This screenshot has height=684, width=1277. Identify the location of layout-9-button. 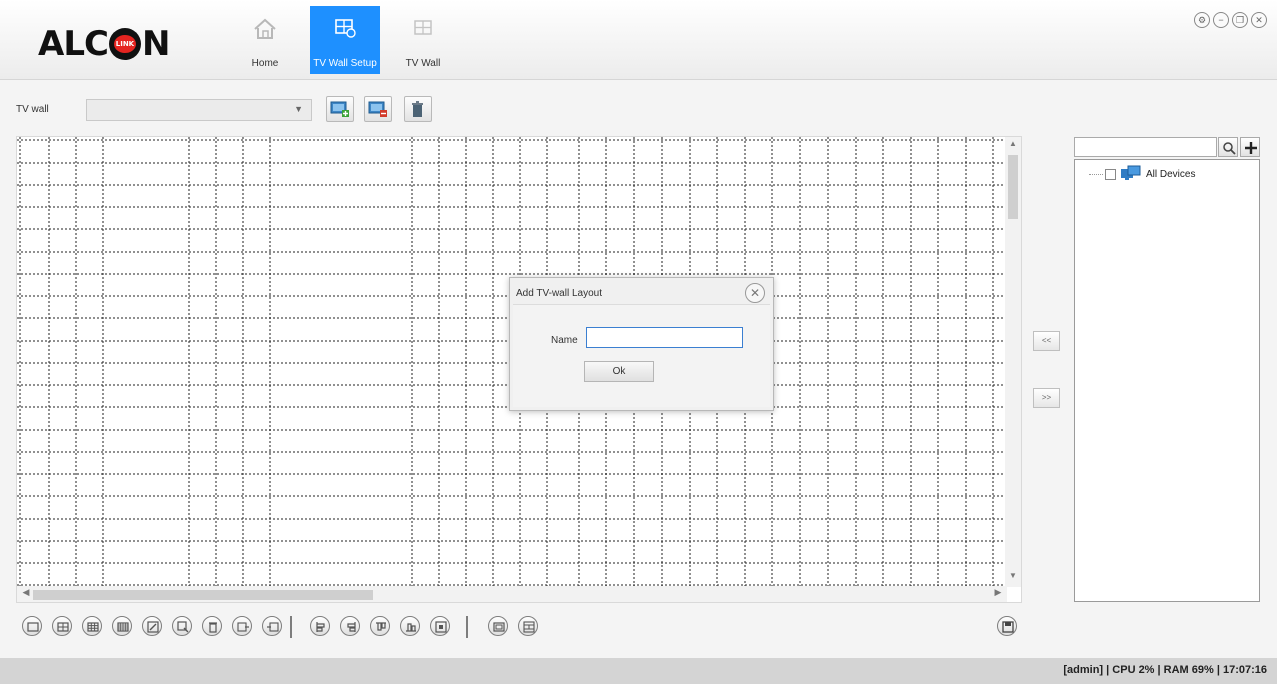
(92, 626).